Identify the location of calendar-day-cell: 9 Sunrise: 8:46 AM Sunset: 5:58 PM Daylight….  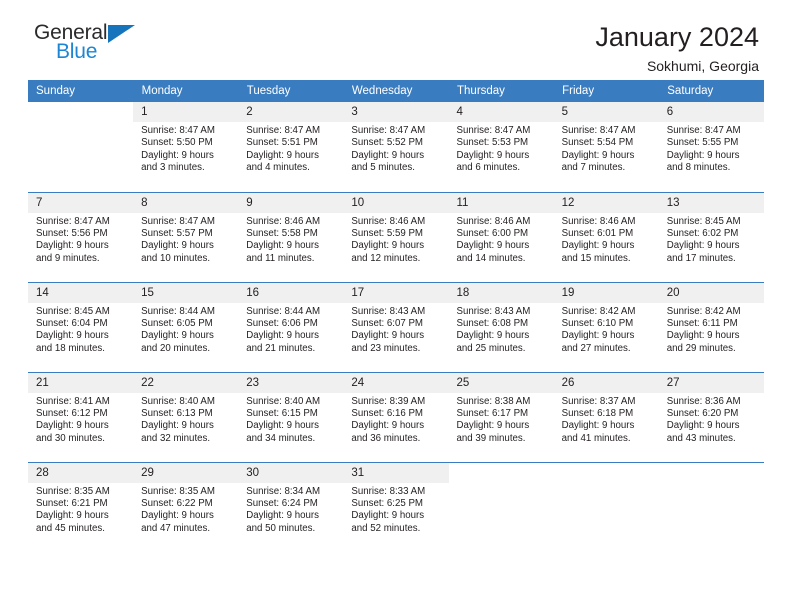
(291, 236).